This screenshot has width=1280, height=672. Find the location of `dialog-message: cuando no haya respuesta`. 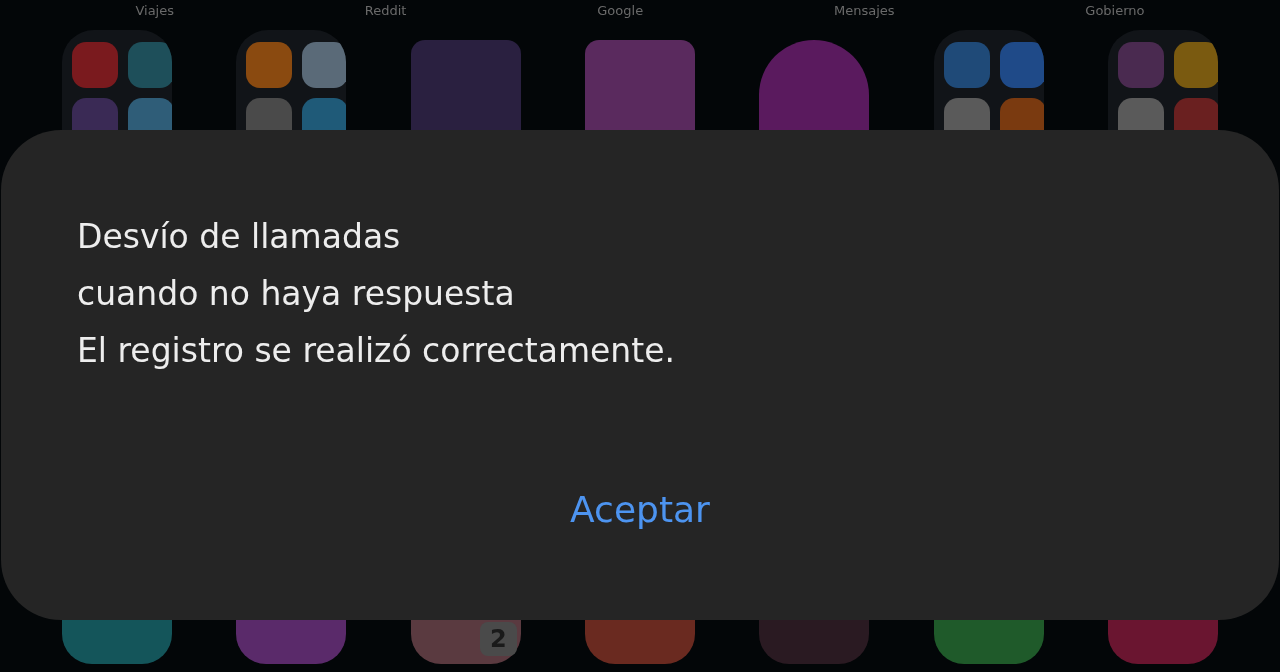

dialog-message: cuando no haya respuesta is located at coordinates (296, 294).